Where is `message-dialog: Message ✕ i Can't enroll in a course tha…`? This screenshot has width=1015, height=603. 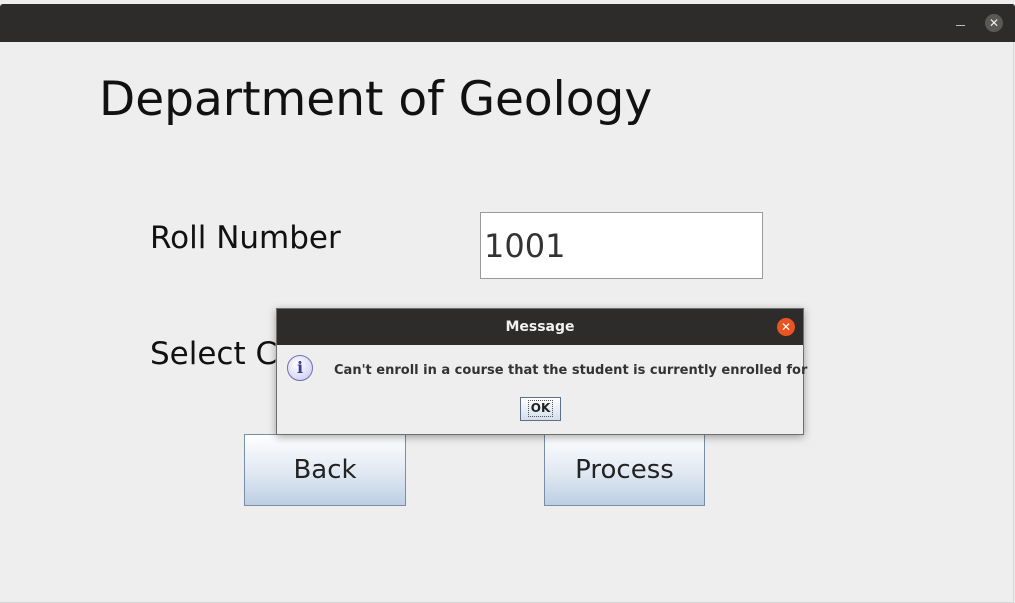 message-dialog: Message ✕ i Can't enroll in a course tha… is located at coordinates (542, 371).